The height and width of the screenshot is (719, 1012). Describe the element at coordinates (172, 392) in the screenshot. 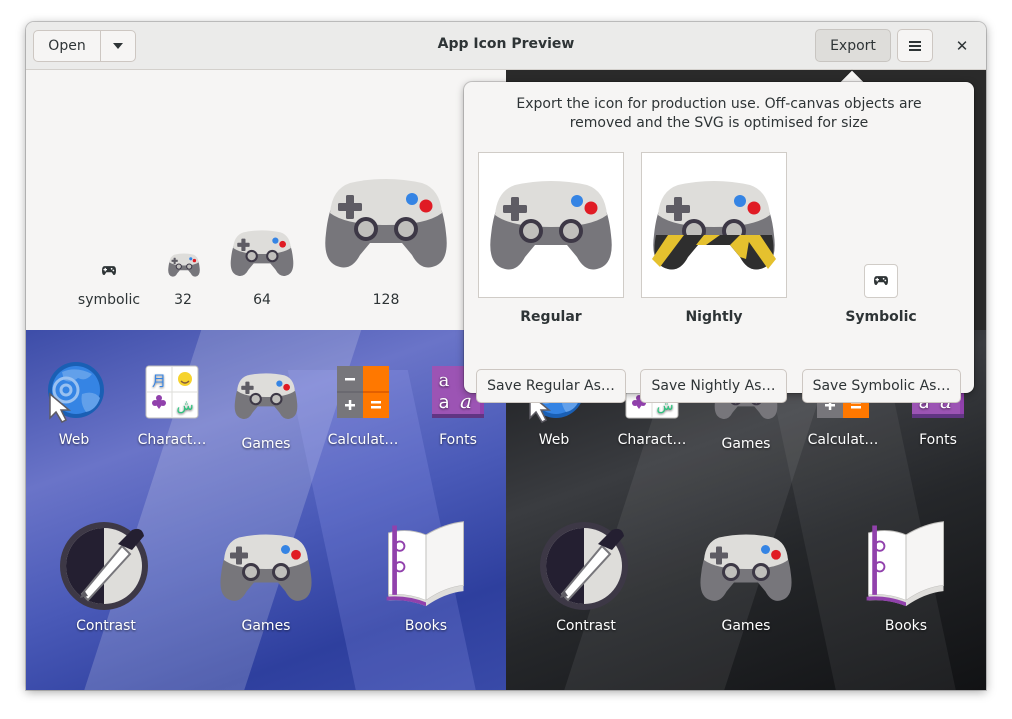

I see `characters-icon` at that location.